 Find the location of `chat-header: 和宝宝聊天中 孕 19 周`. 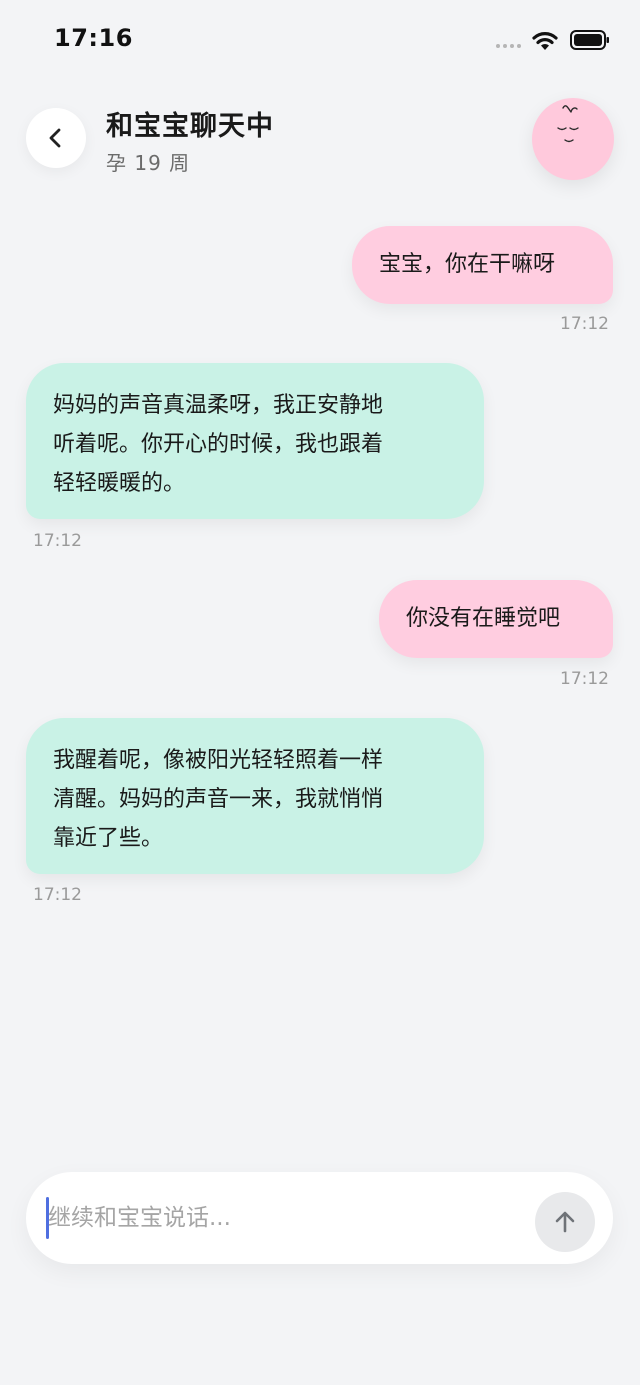

chat-header: 和宝宝聊天中 孕 19 周 is located at coordinates (320, 144).